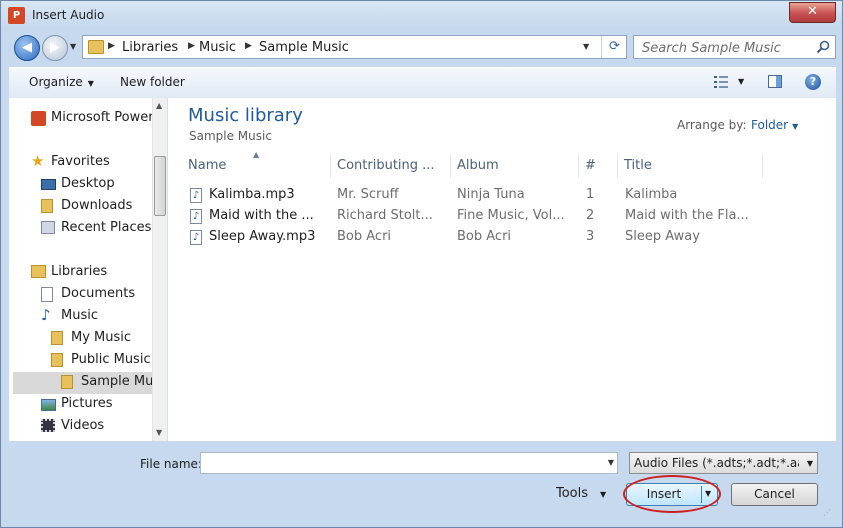  Describe the element at coordinates (160, 186) in the screenshot. I see `scrollbar-thumb` at that location.